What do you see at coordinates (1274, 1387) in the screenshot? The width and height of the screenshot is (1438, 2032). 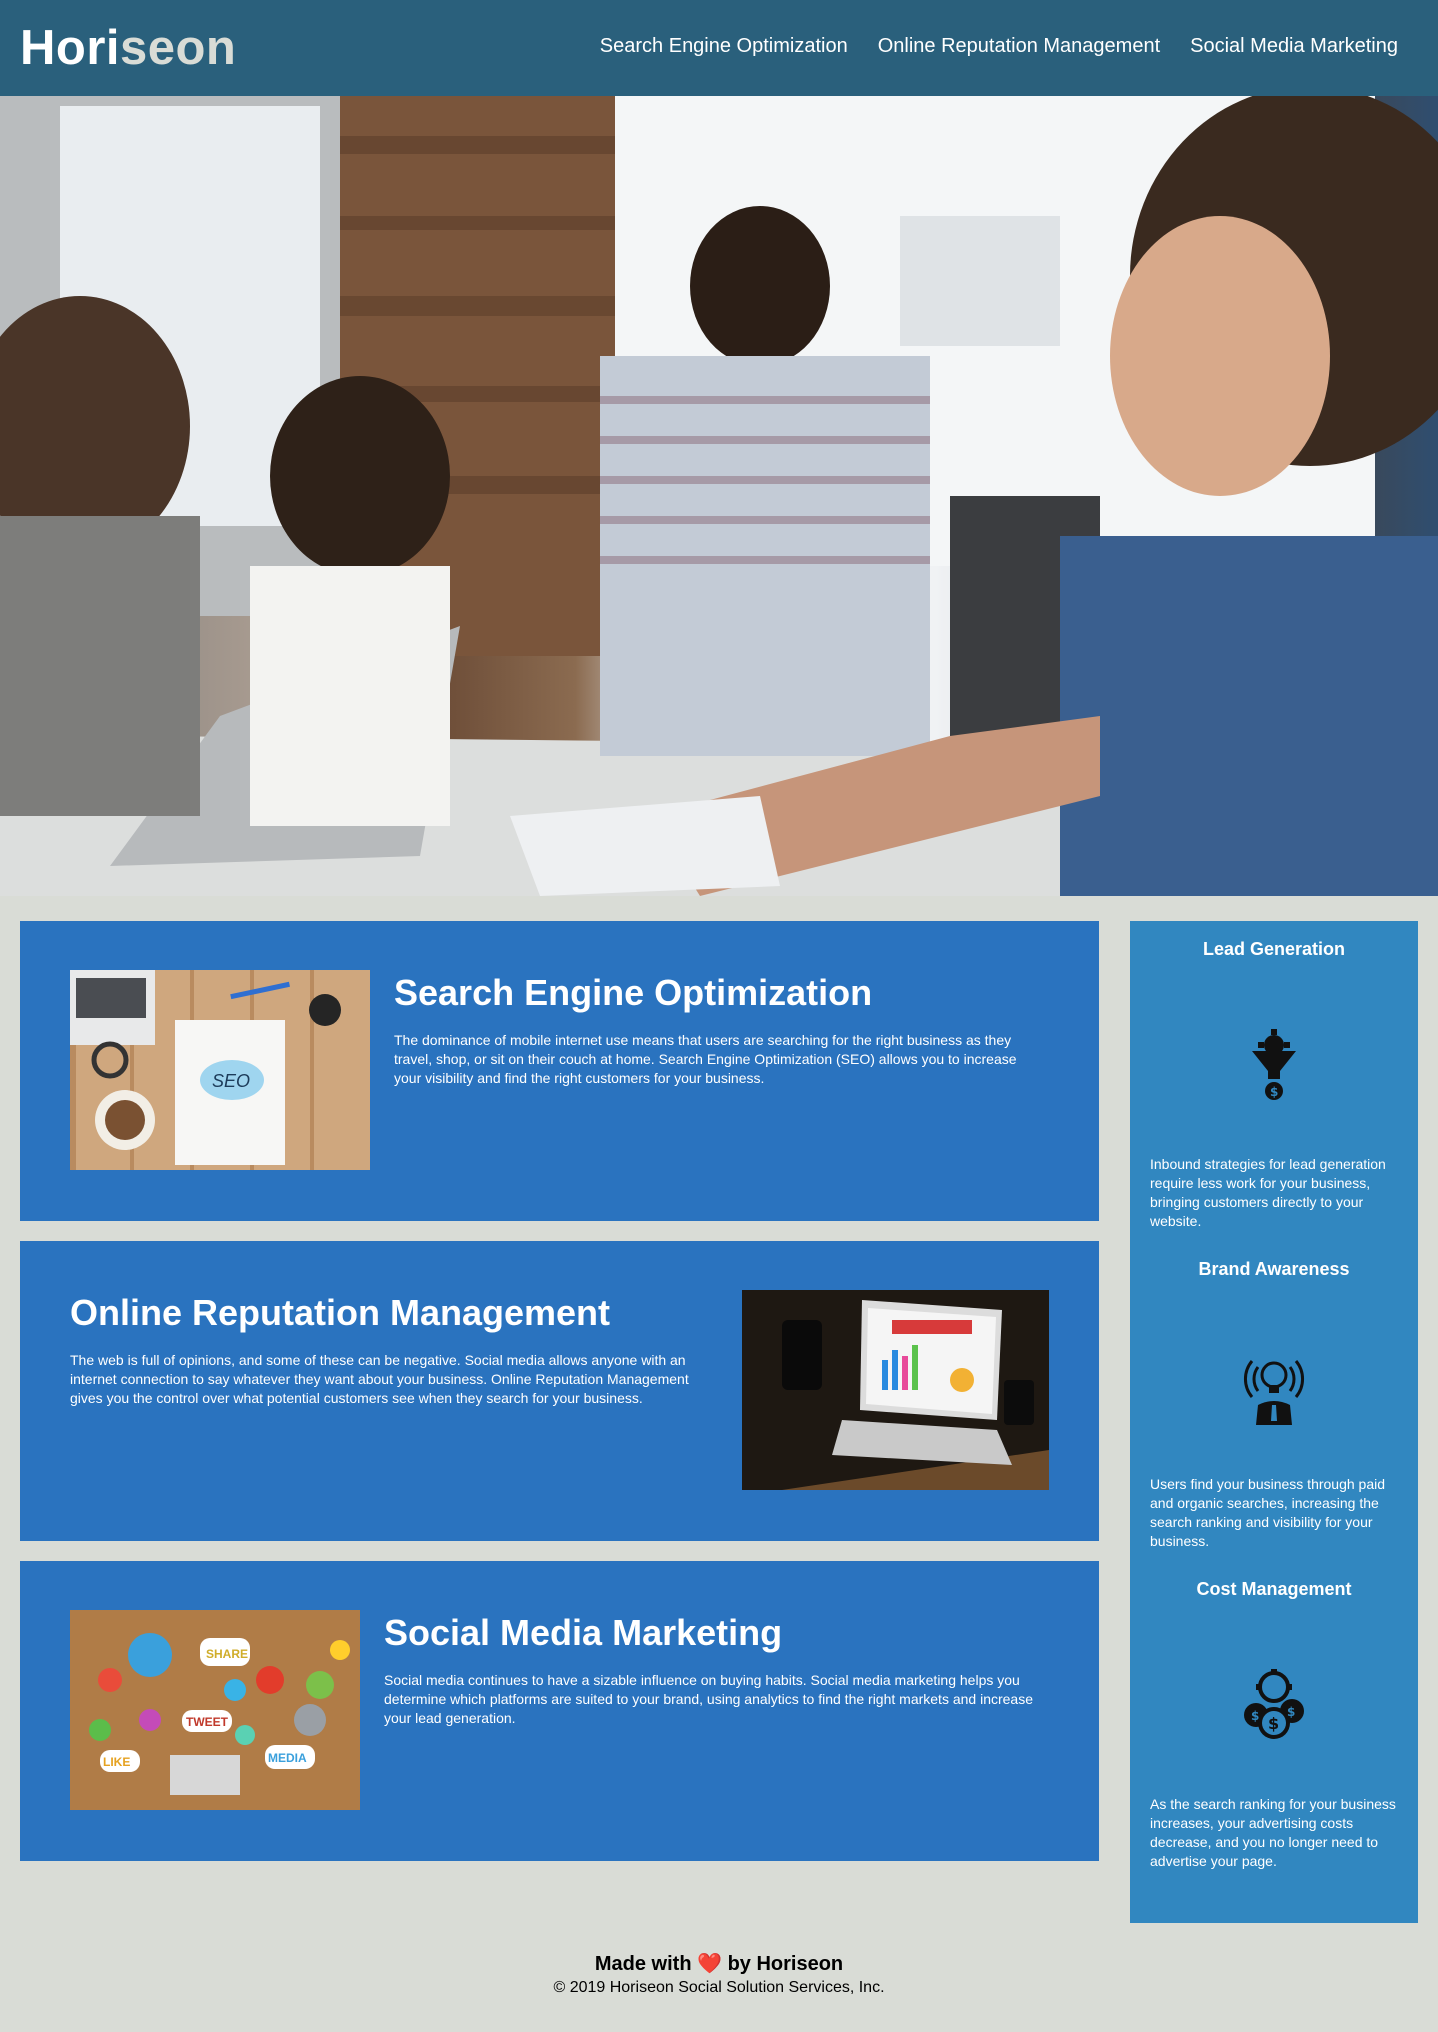 I see `brand-lightbulb-icon` at bounding box center [1274, 1387].